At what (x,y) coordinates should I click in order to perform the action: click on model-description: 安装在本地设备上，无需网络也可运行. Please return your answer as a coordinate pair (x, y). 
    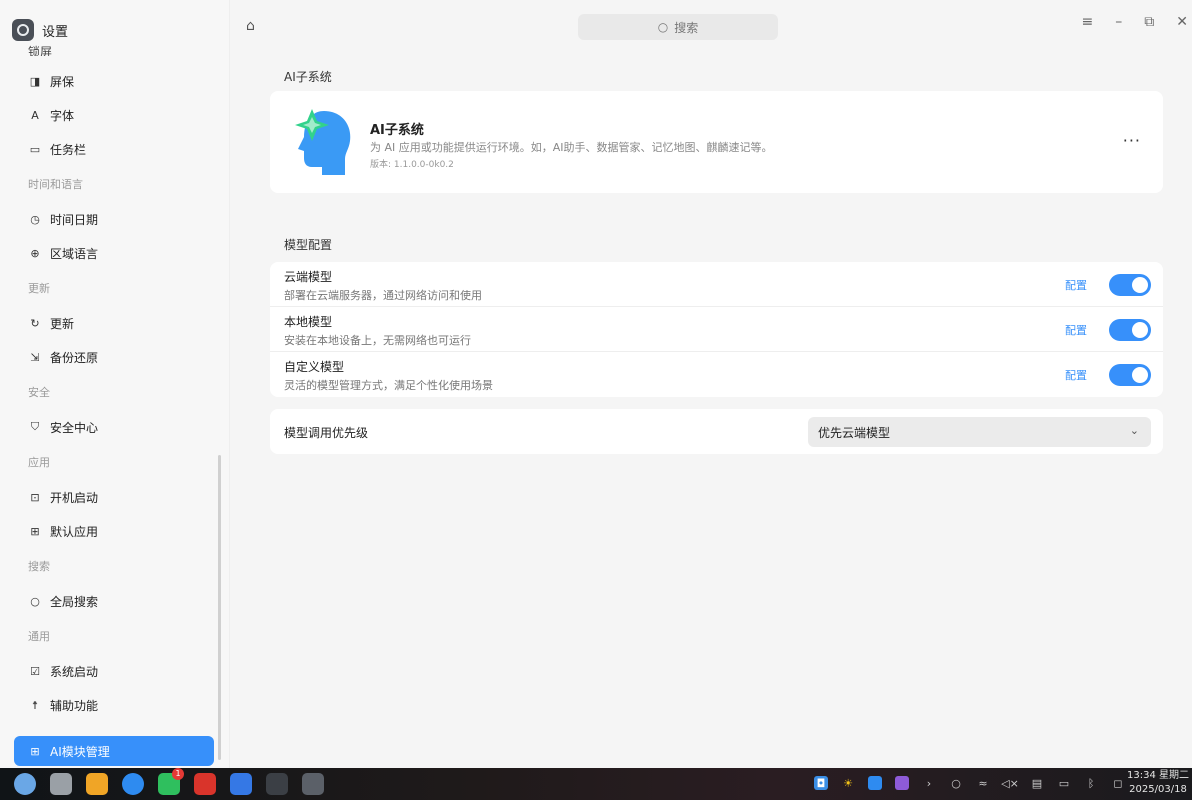
    Looking at the image, I should click on (377, 340).